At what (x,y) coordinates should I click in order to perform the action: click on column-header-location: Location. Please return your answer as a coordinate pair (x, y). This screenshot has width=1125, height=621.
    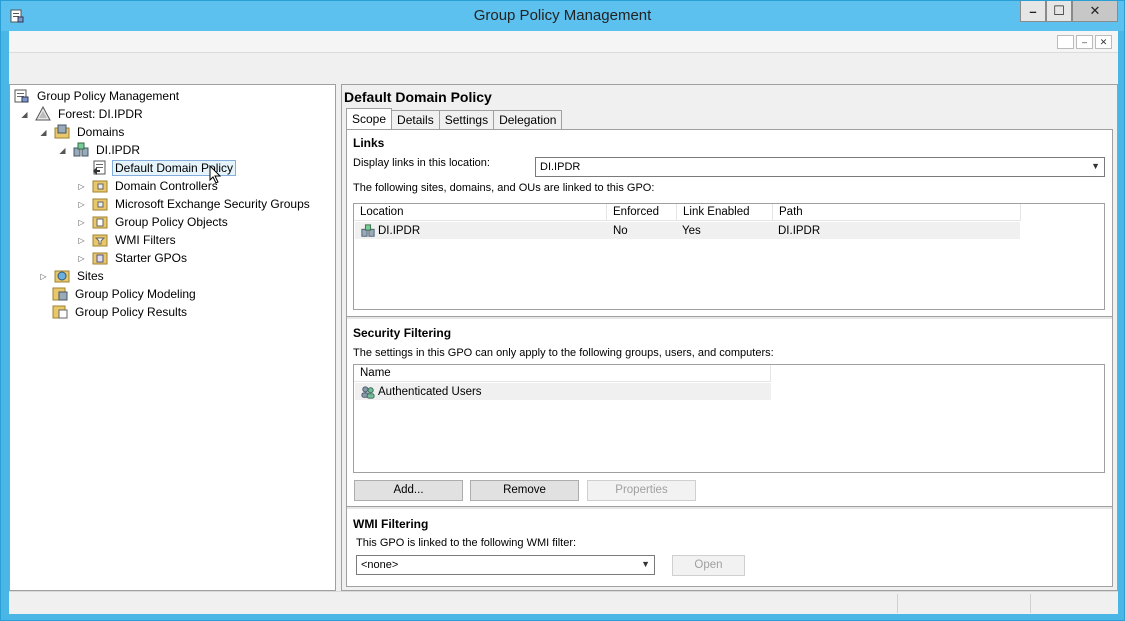
    Looking at the image, I should click on (480, 212).